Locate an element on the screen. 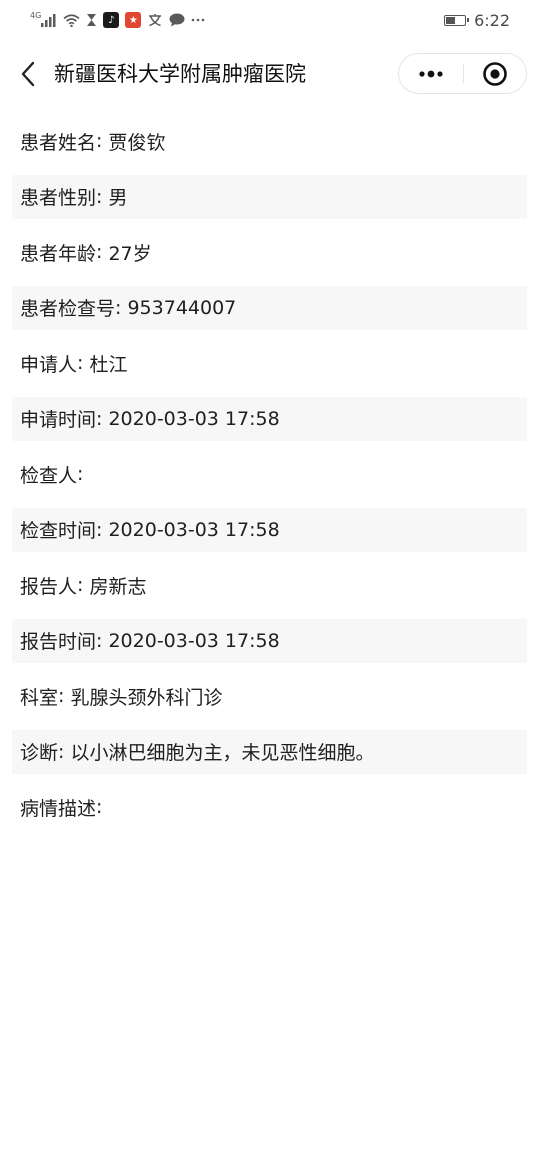  more-button is located at coordinates (431, 73).